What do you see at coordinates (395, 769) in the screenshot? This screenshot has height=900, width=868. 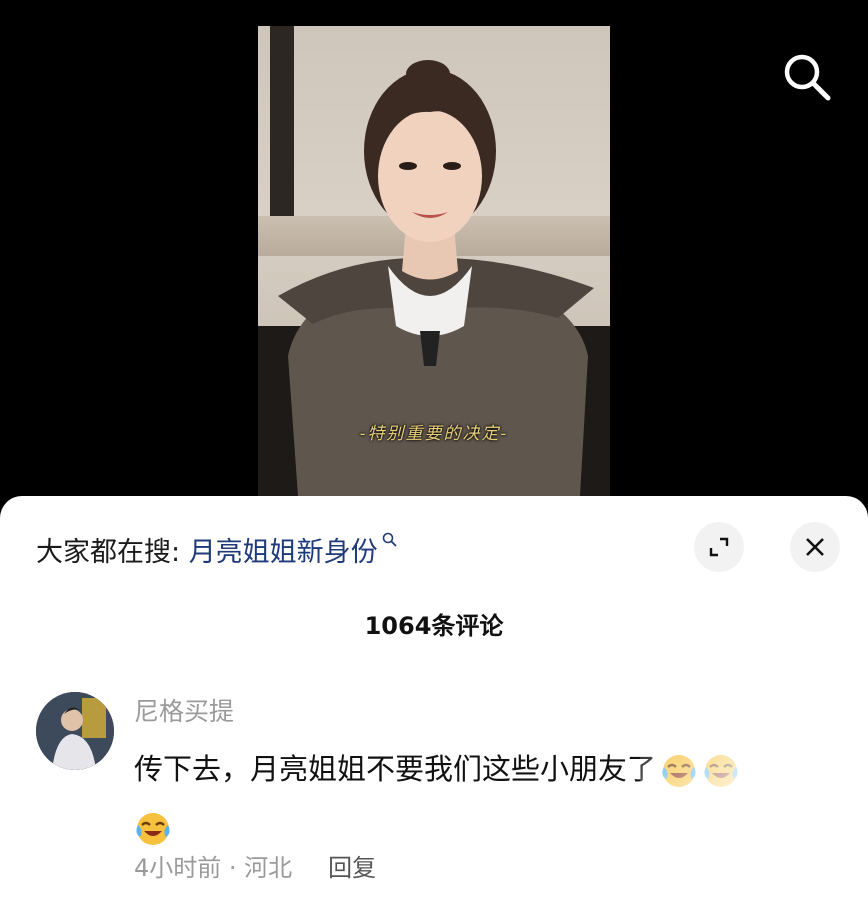 I see `comment-body: 传下去，月亮姐姐不要我们这些小朋友了` at bounding box center [395, 769].